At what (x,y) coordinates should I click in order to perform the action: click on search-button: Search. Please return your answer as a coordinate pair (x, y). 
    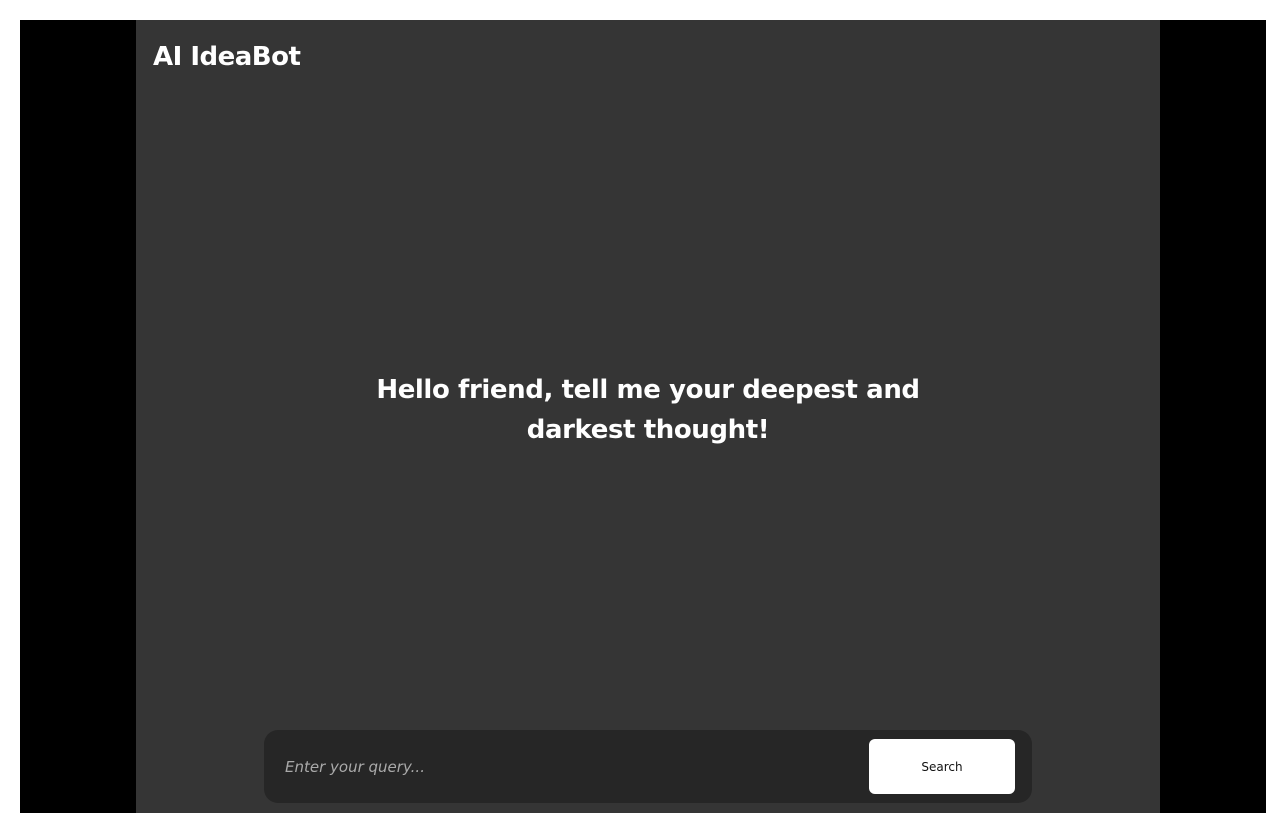
    Looking at the image, I should click on (942, 766).